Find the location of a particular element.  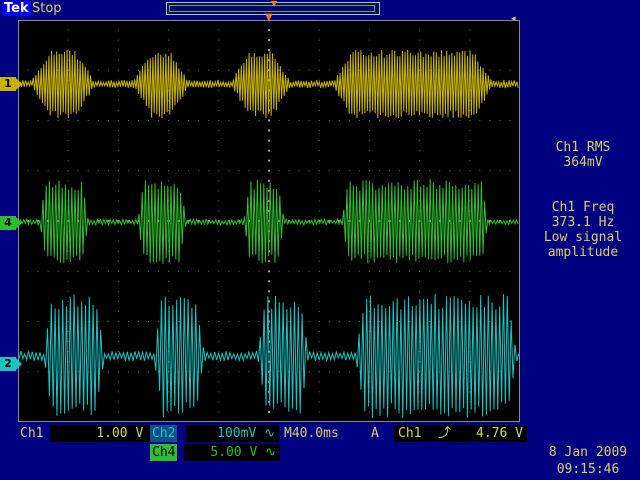

measurement-label: Ch1 RMS is located at coordinates (583, 147).